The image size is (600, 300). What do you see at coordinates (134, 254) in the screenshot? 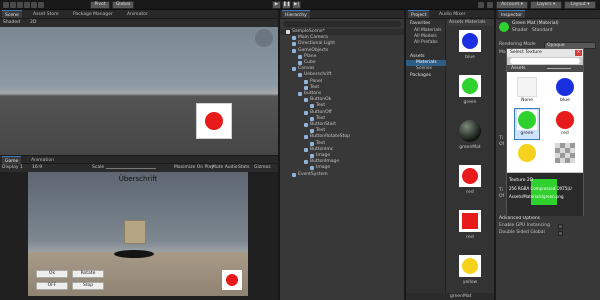
I see `game-cube-shadow` at bounding box center [134, 254].